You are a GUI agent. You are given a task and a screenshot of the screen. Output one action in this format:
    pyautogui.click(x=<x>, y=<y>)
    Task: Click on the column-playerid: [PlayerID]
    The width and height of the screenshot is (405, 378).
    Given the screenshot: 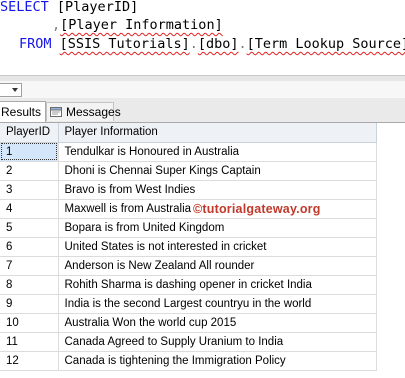 What is the action you would take?
    pyautogui.click(x=97, y=7)
    